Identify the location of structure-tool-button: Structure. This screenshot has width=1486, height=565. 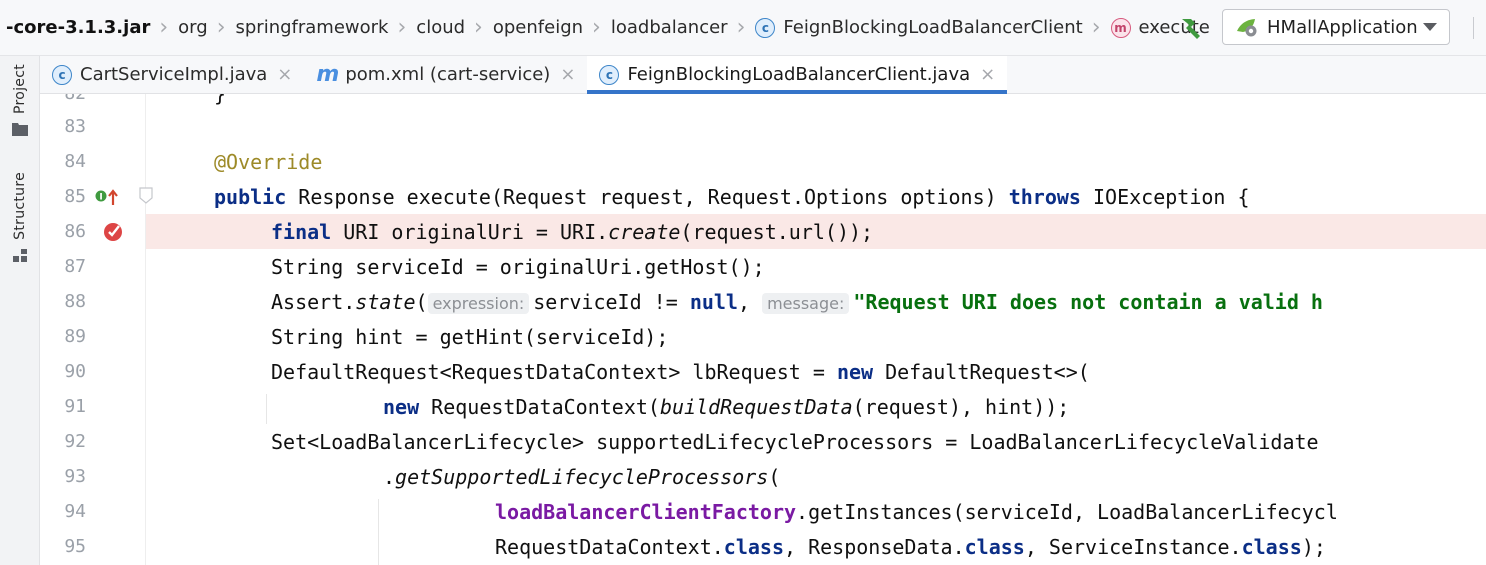
(20, 218).